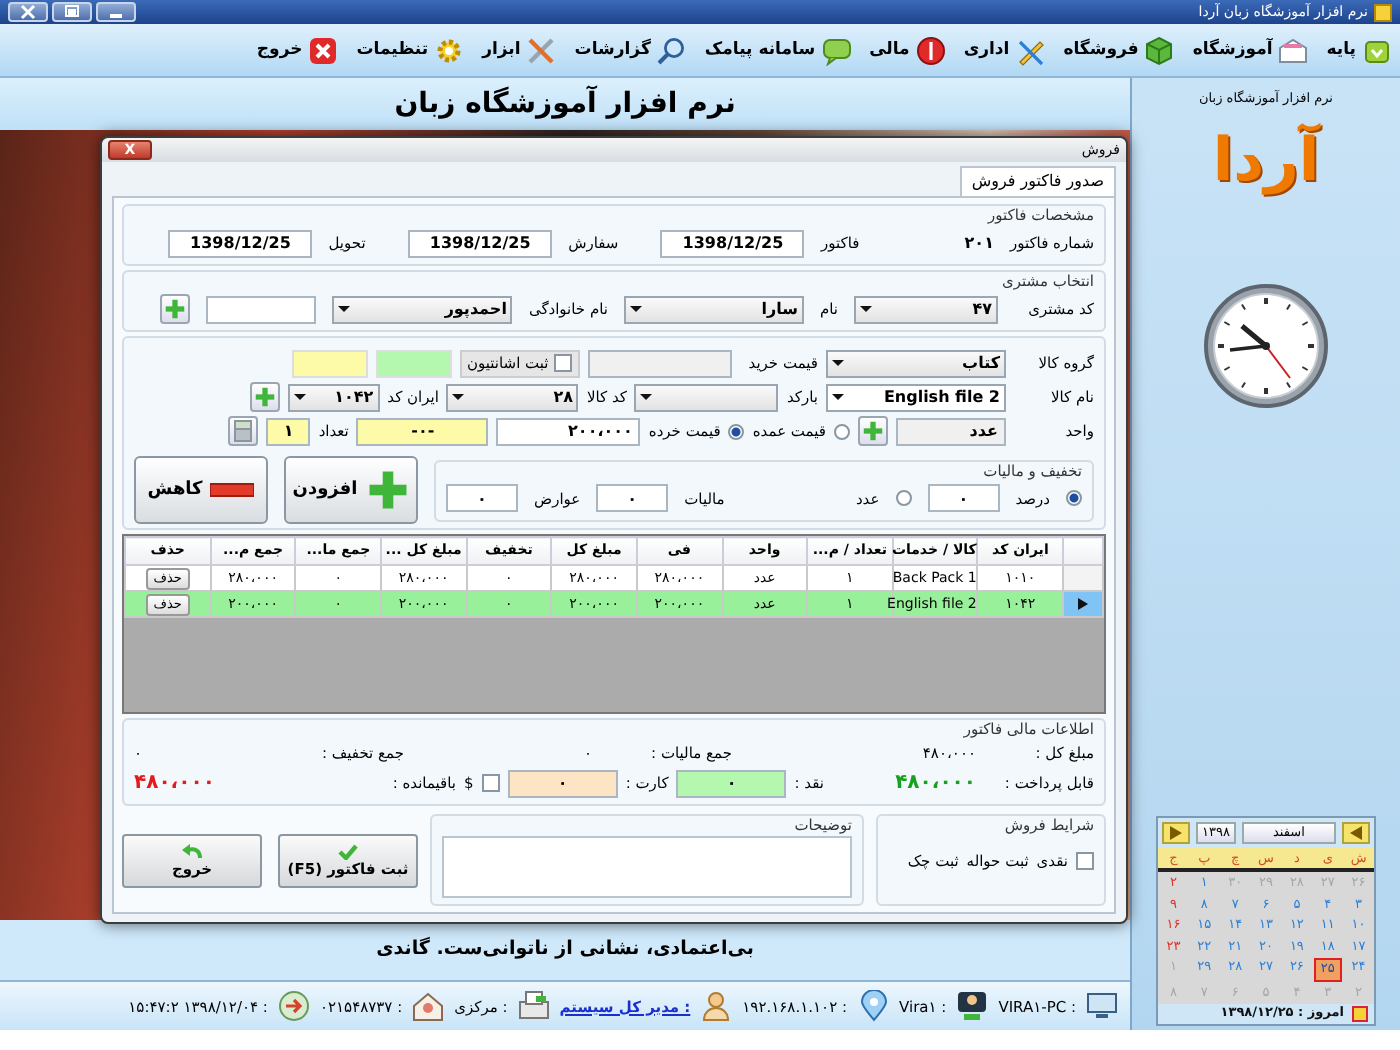 This screenshot has height=1050, width=1400. Describe the element at coordinates (930, 50) in the screenshot. I see `coin-icon` at that location.